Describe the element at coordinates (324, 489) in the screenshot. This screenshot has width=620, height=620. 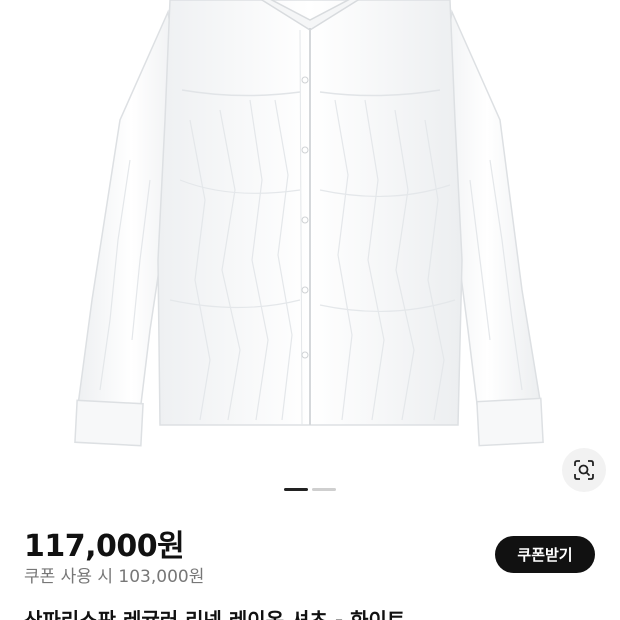
I see `pager-dot` at that location.